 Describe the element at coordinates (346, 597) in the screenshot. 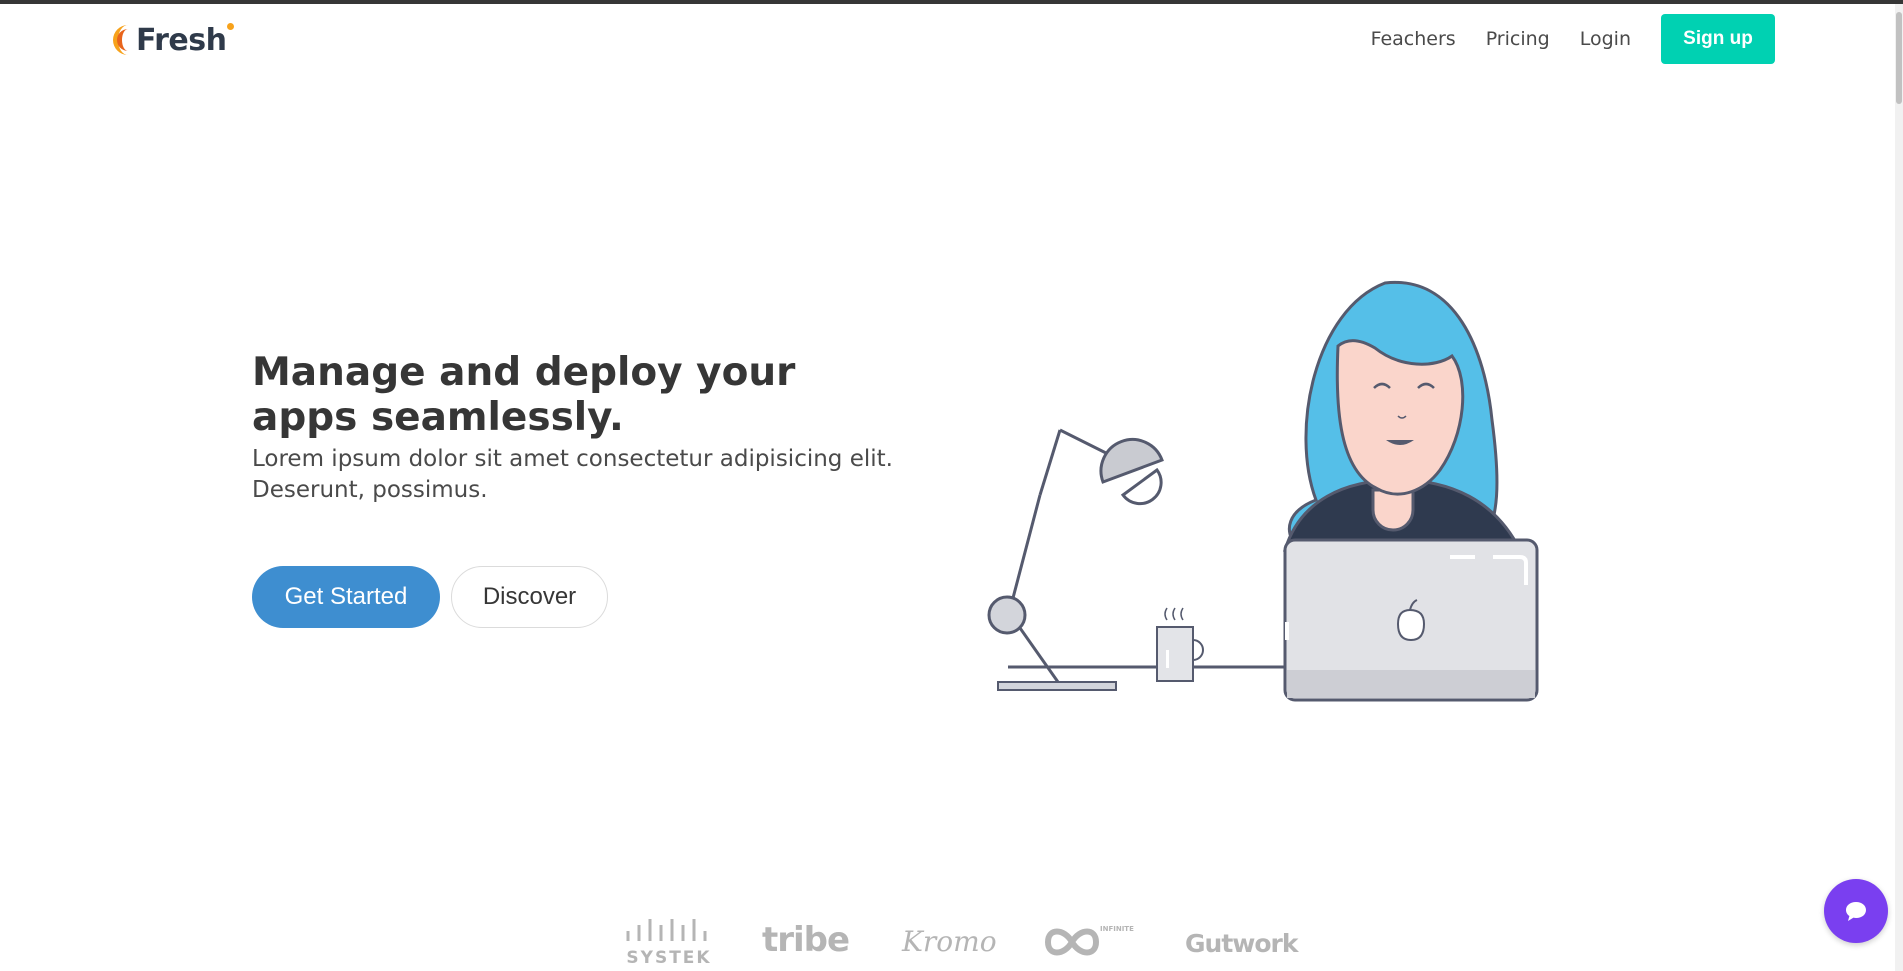

I see `get-started-button: Get Started` at that location.